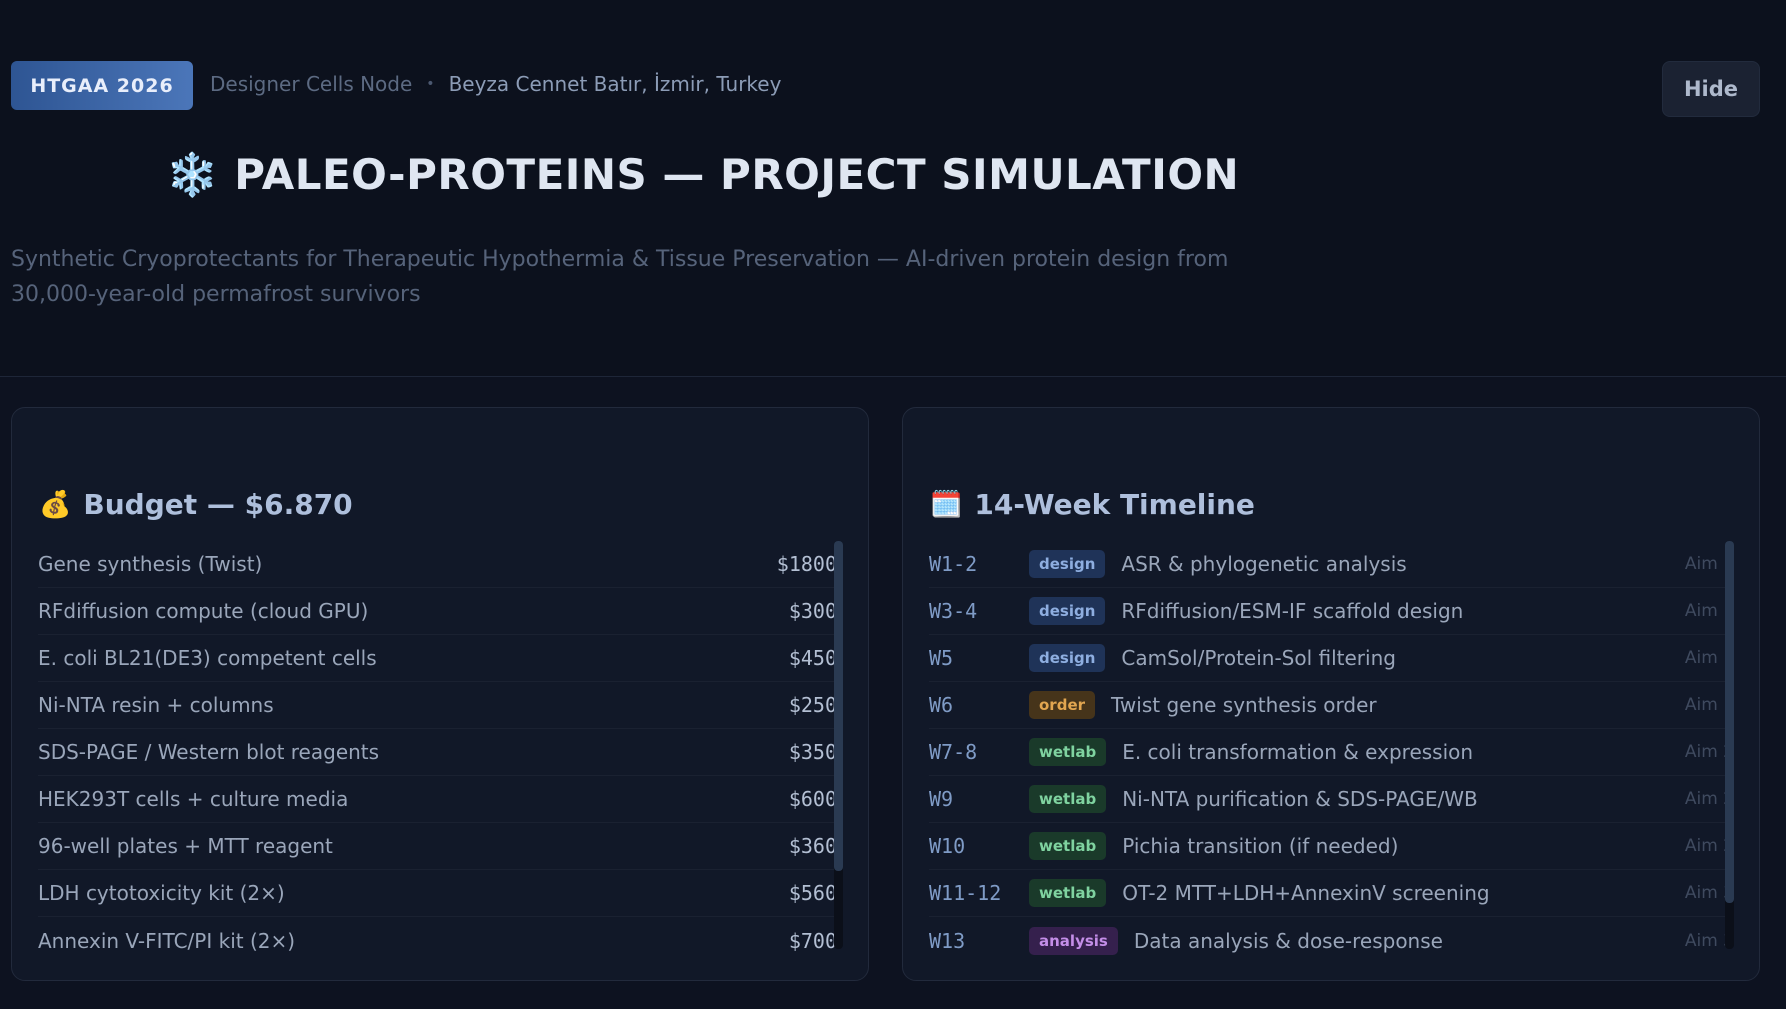  I want to click on budget-row: RFdiffusion compute (cloud GPU) $300, so click(440, 611).